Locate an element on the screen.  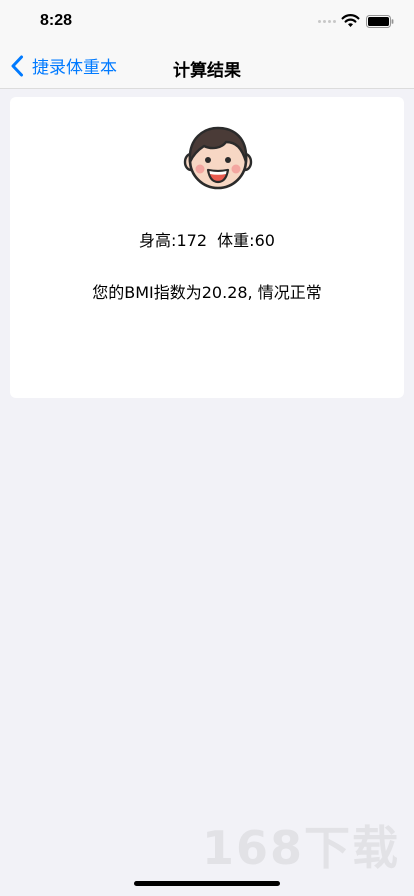
wifi-icon is located at coordinates (350, 20).